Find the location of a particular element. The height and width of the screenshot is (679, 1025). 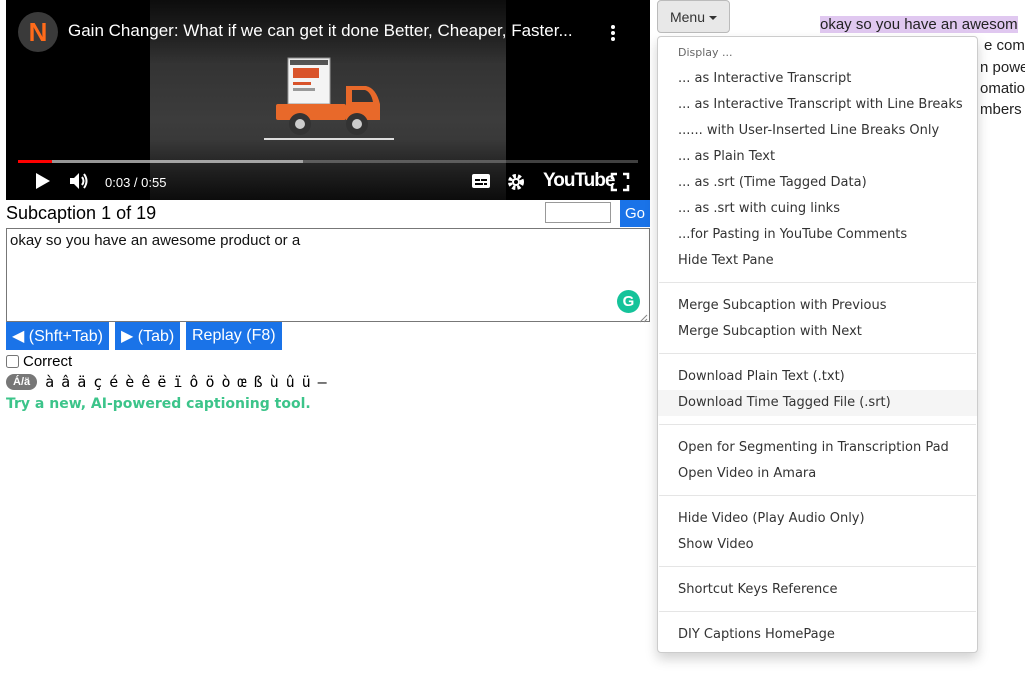

menu-item-download-srt: Download Time Tagged File (.srt) is located at coordinates (817, 403).